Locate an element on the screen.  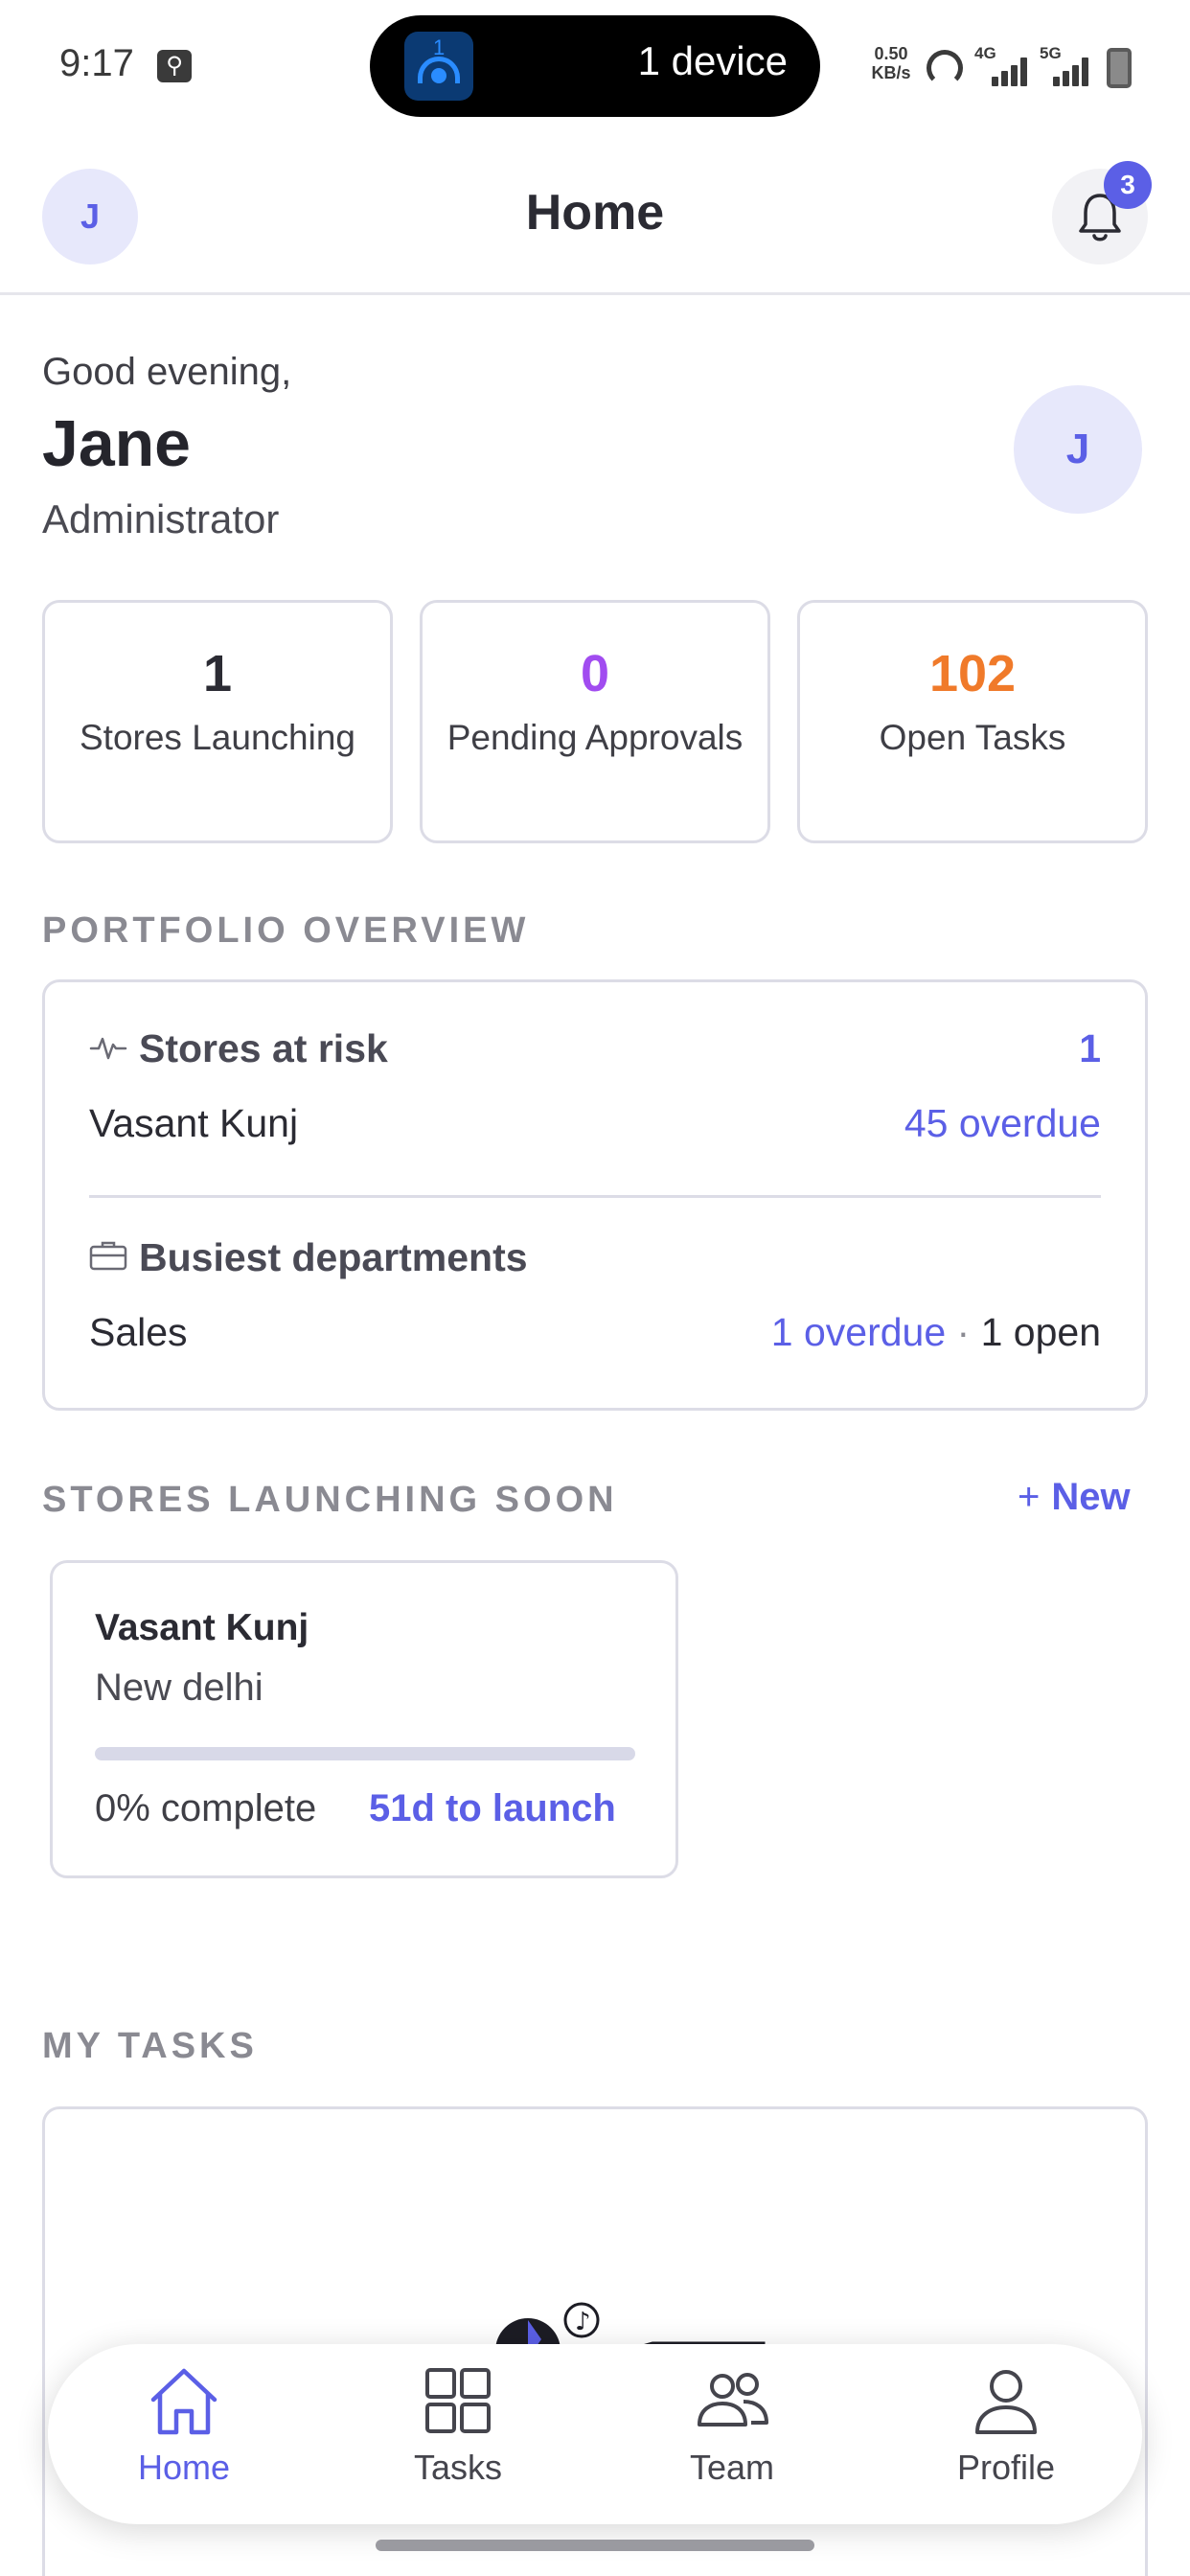
busiest-departments-label: Busiest departments is located at coordinates (334, 1257).